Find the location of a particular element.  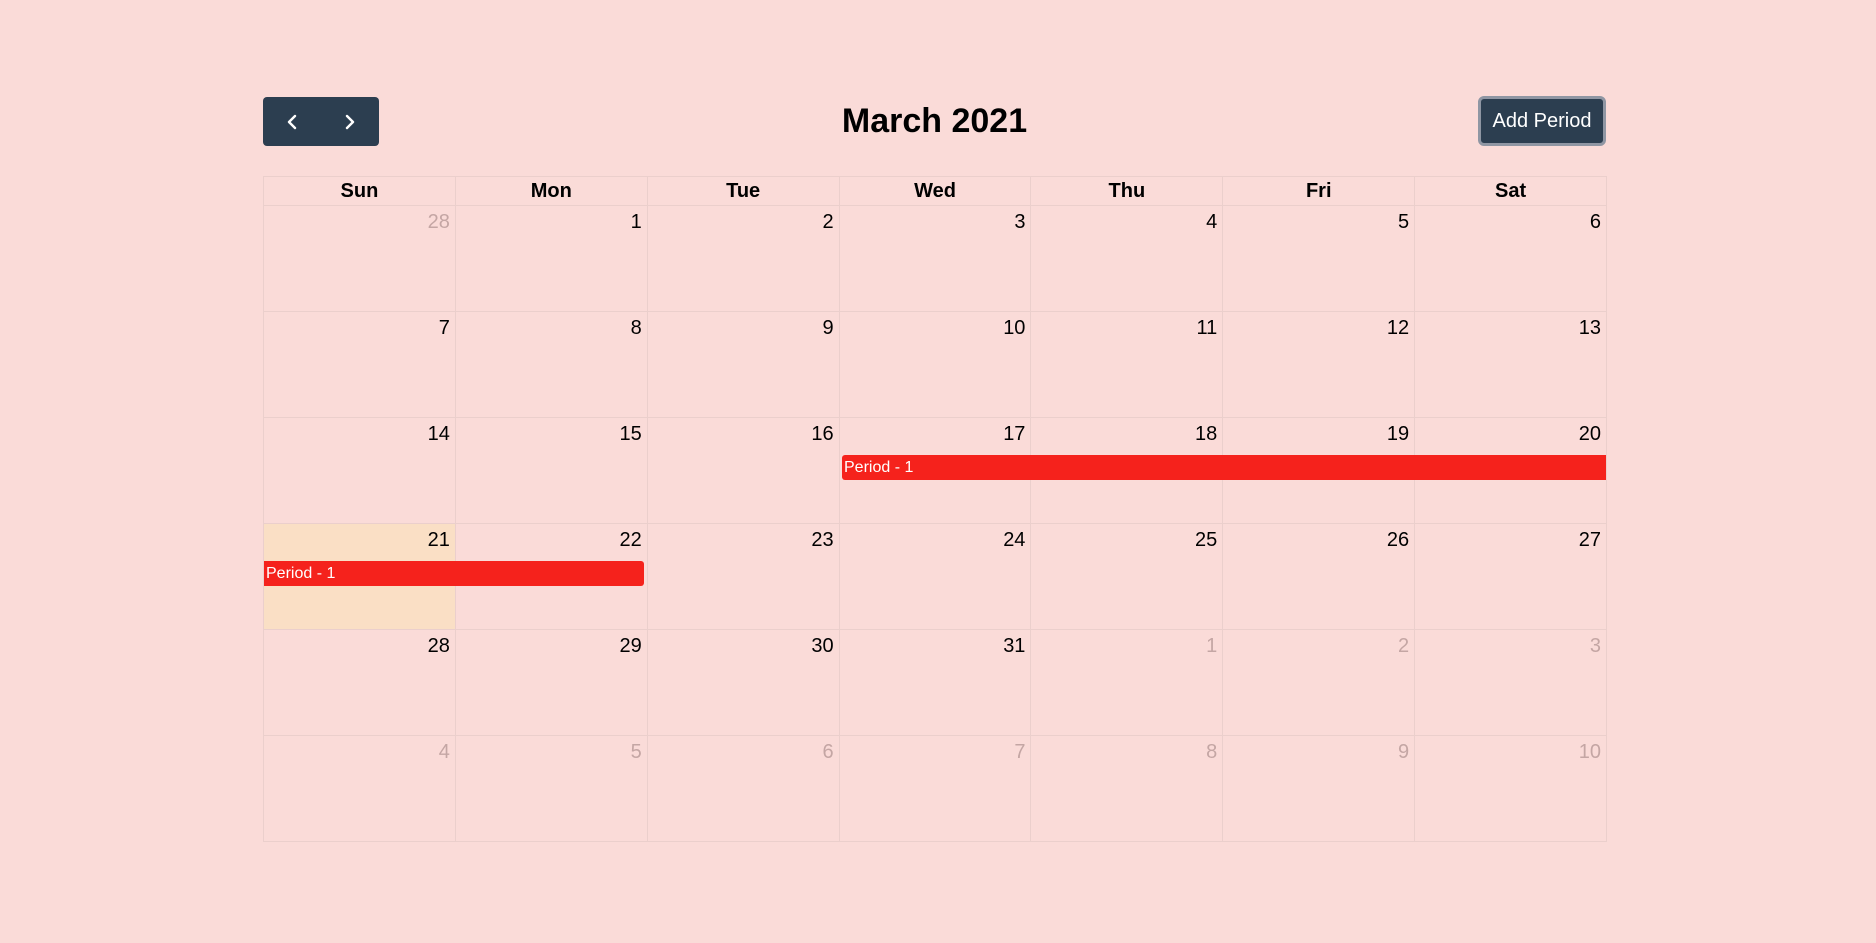

day-cell: 16 is located at coordinates (743, 471).